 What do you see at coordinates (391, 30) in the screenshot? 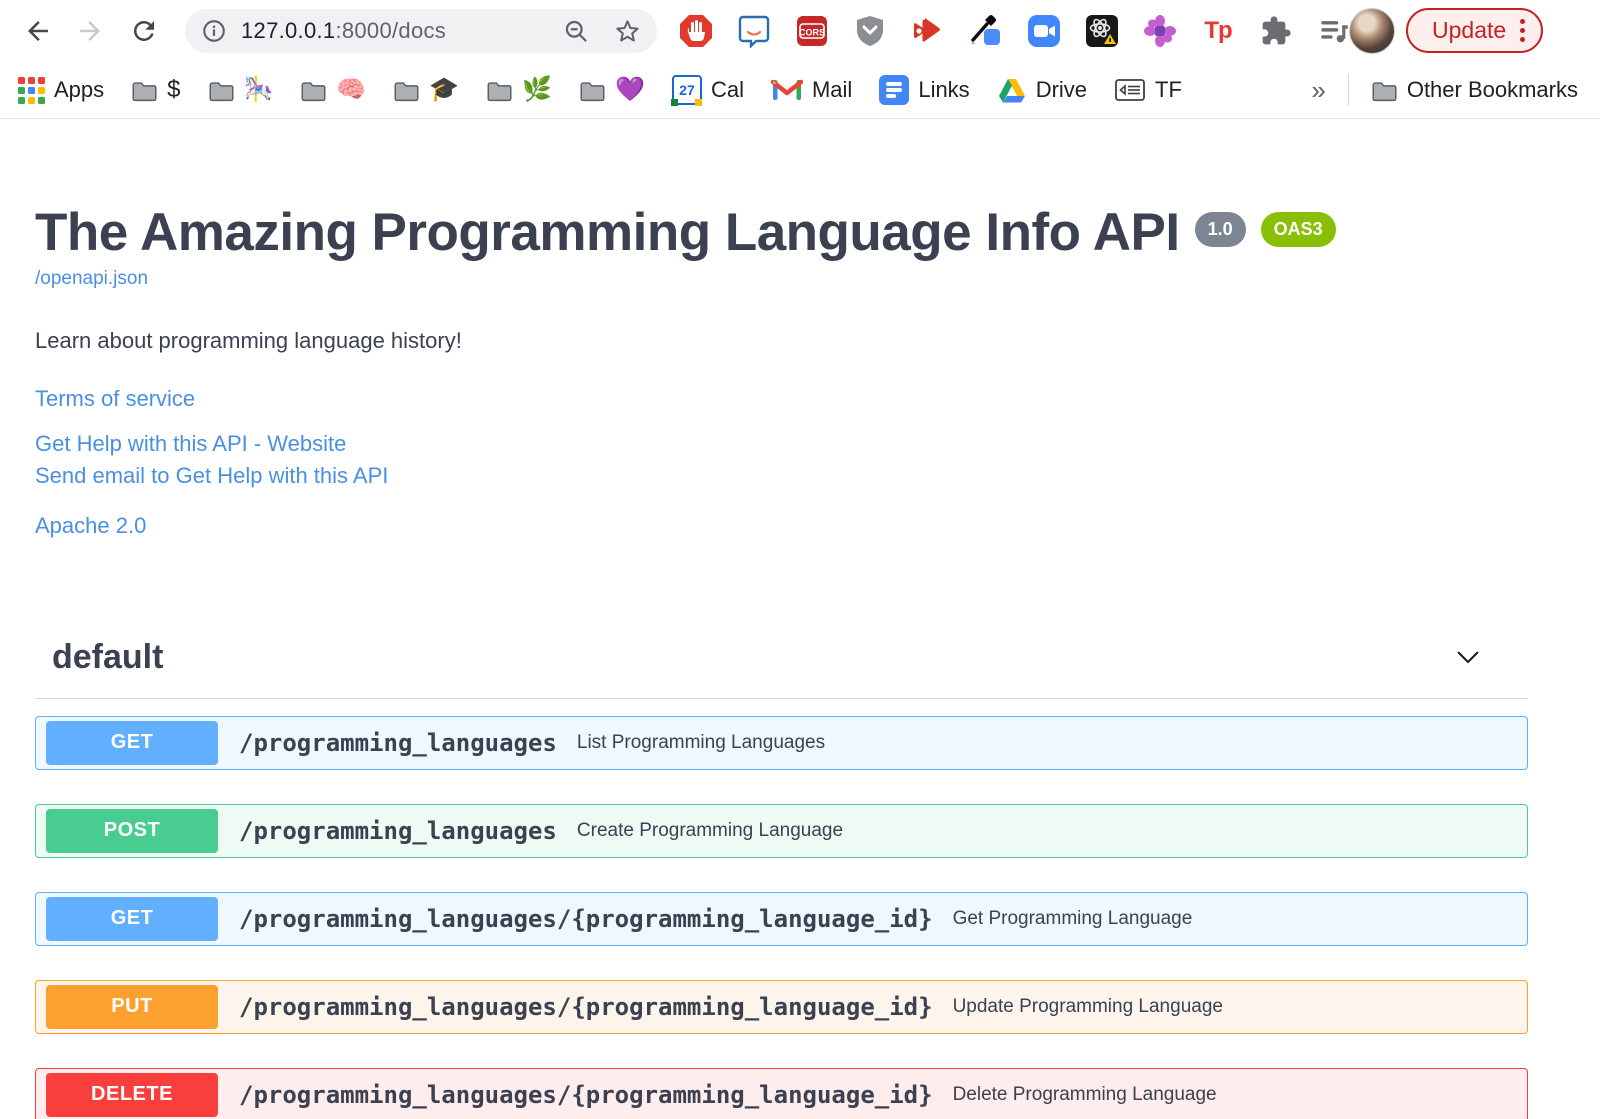
I see `url-path: :8000/docs` at bounding box center [391, 30].